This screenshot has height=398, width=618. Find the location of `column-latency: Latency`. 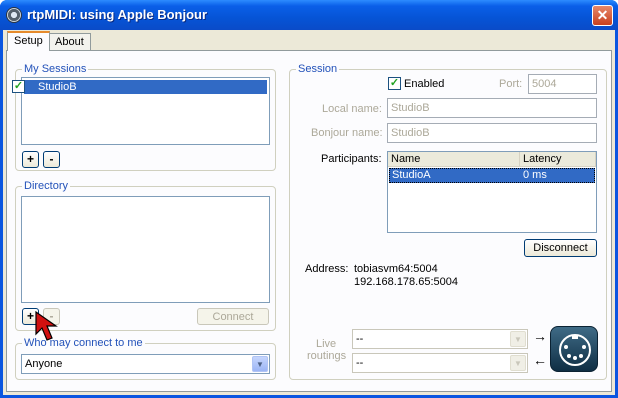

column-latency: Latency is located at coordinates (558, 159).